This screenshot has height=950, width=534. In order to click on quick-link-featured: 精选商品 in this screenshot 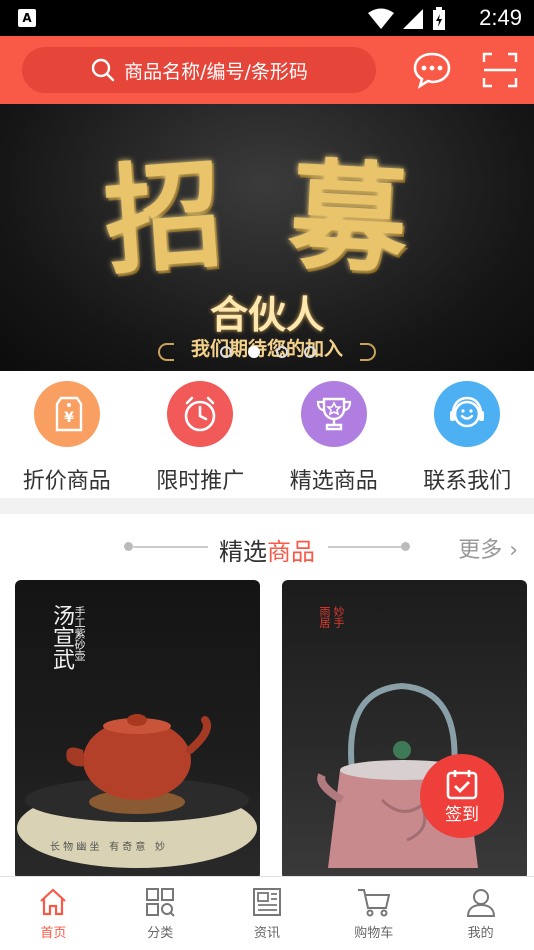, I will do `click(334, 434)`.